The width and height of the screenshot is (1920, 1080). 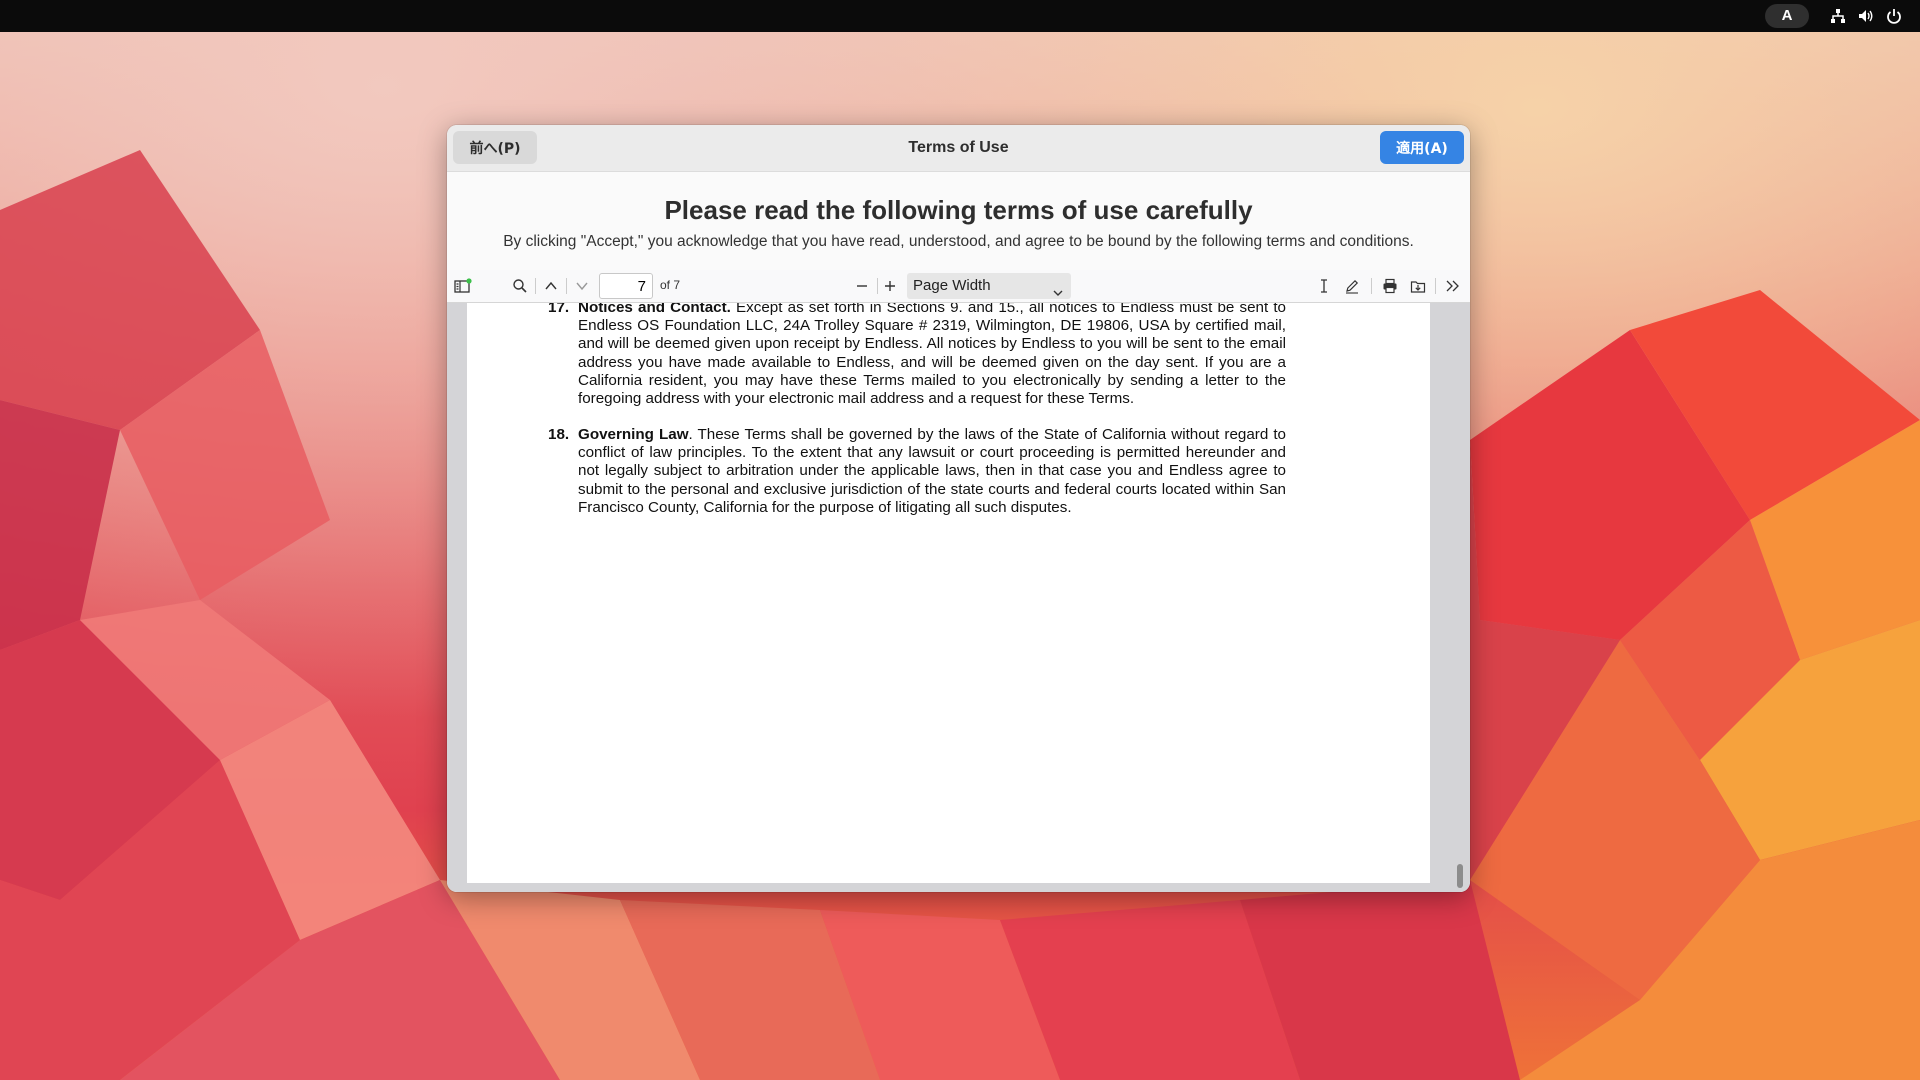 I want to click on print-icon, so click(x=1390, y=286).